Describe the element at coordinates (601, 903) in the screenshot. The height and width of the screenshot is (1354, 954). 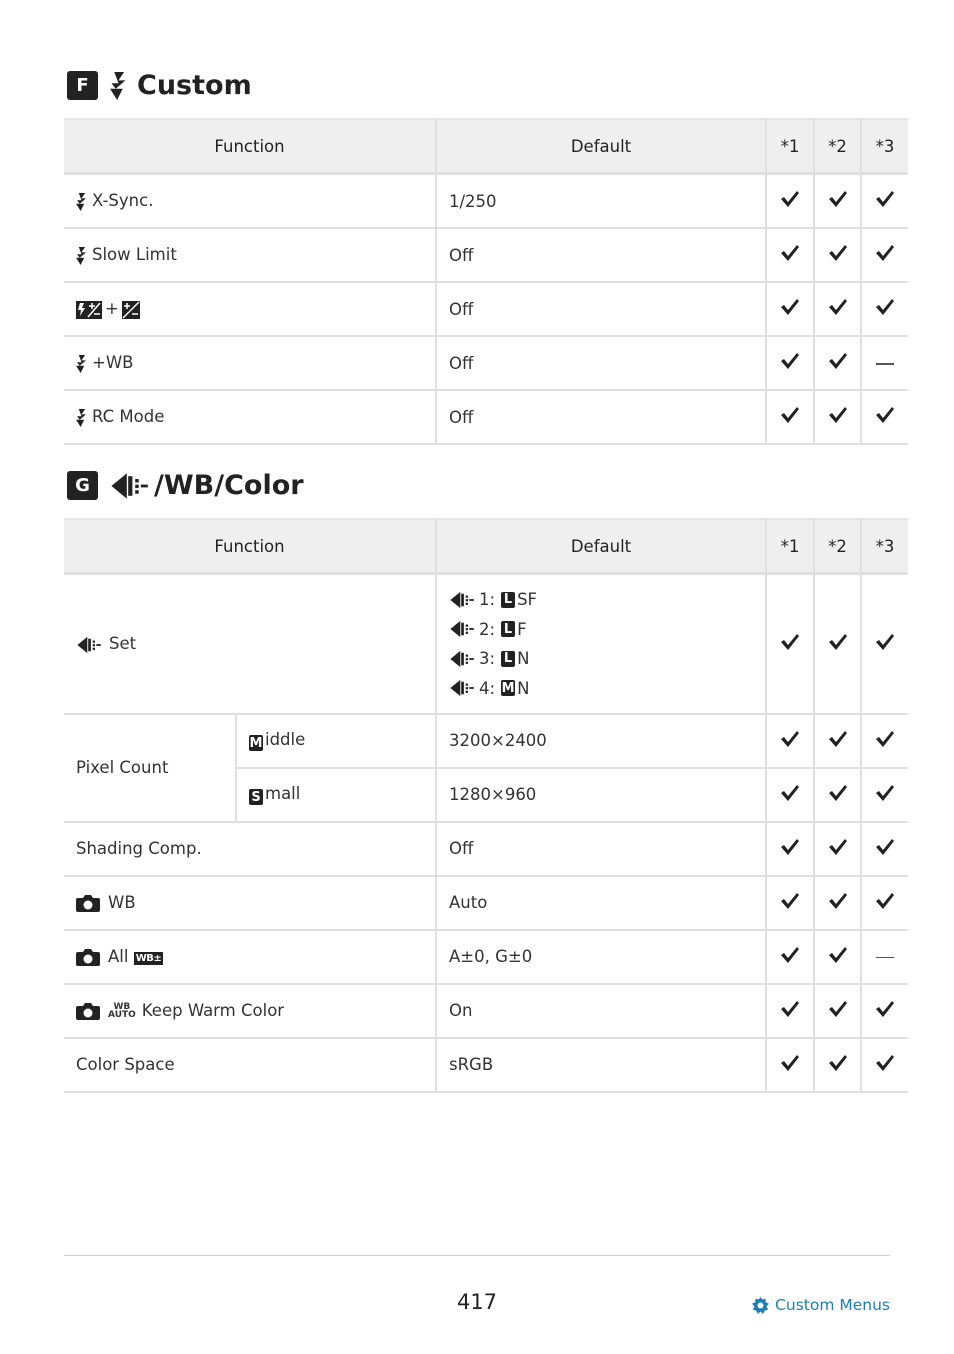
I see `default-cell: Auto` at that location.